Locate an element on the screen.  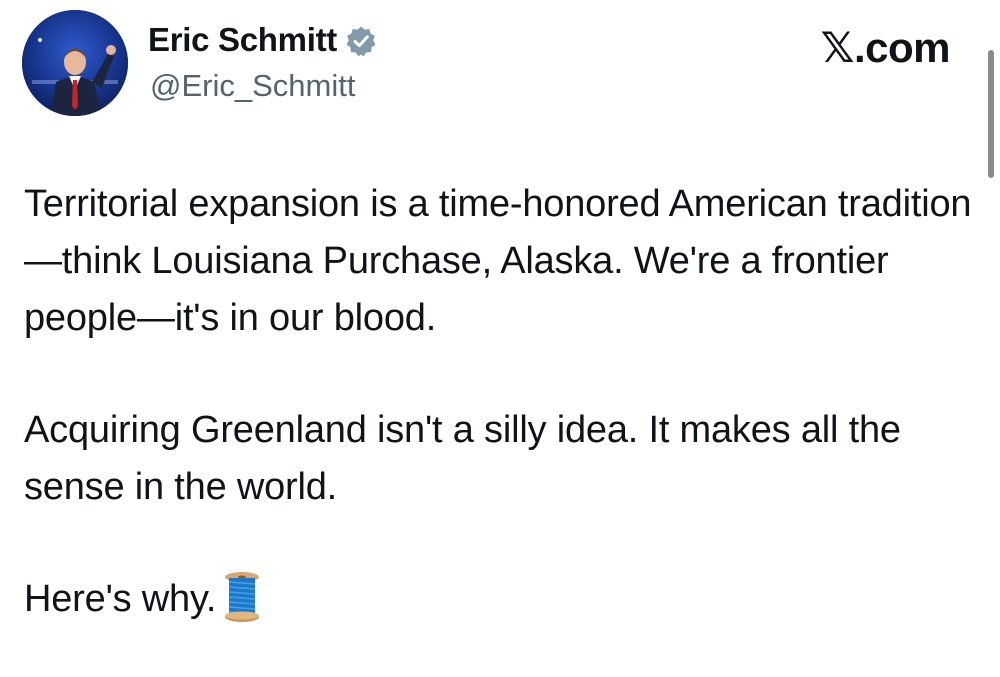
x-brand-label: 𝕏.com is located at coordinates (885, 47).